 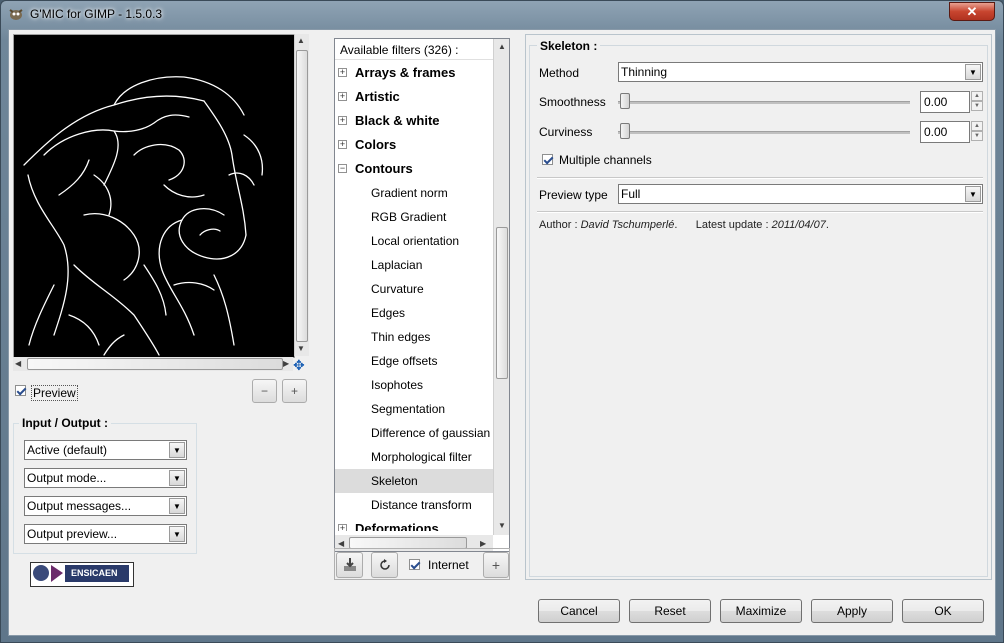 What do you see at coordinates (414, 457) in the screenshot?
I see `filter-morphological: Morphological filter` at bounding box center [414, 457].